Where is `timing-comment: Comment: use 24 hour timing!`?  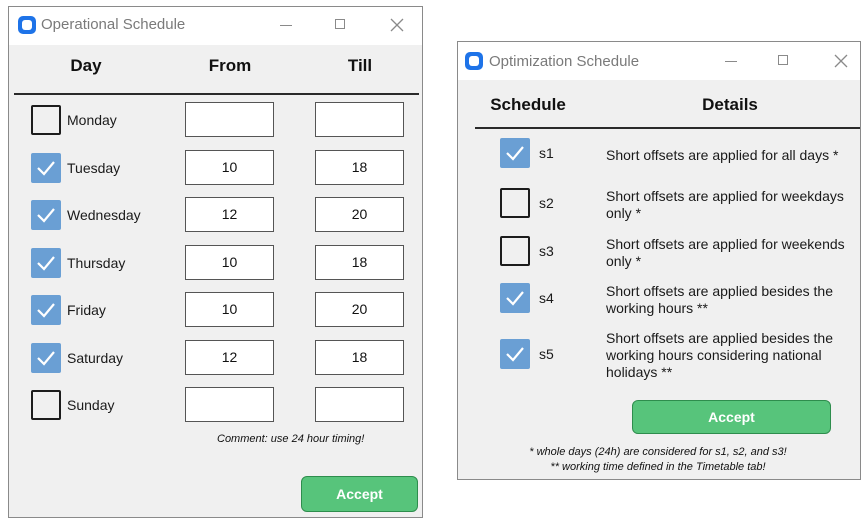 timing-comment: Comment: use 24 hour timing! is located at coordinates (291, 439).